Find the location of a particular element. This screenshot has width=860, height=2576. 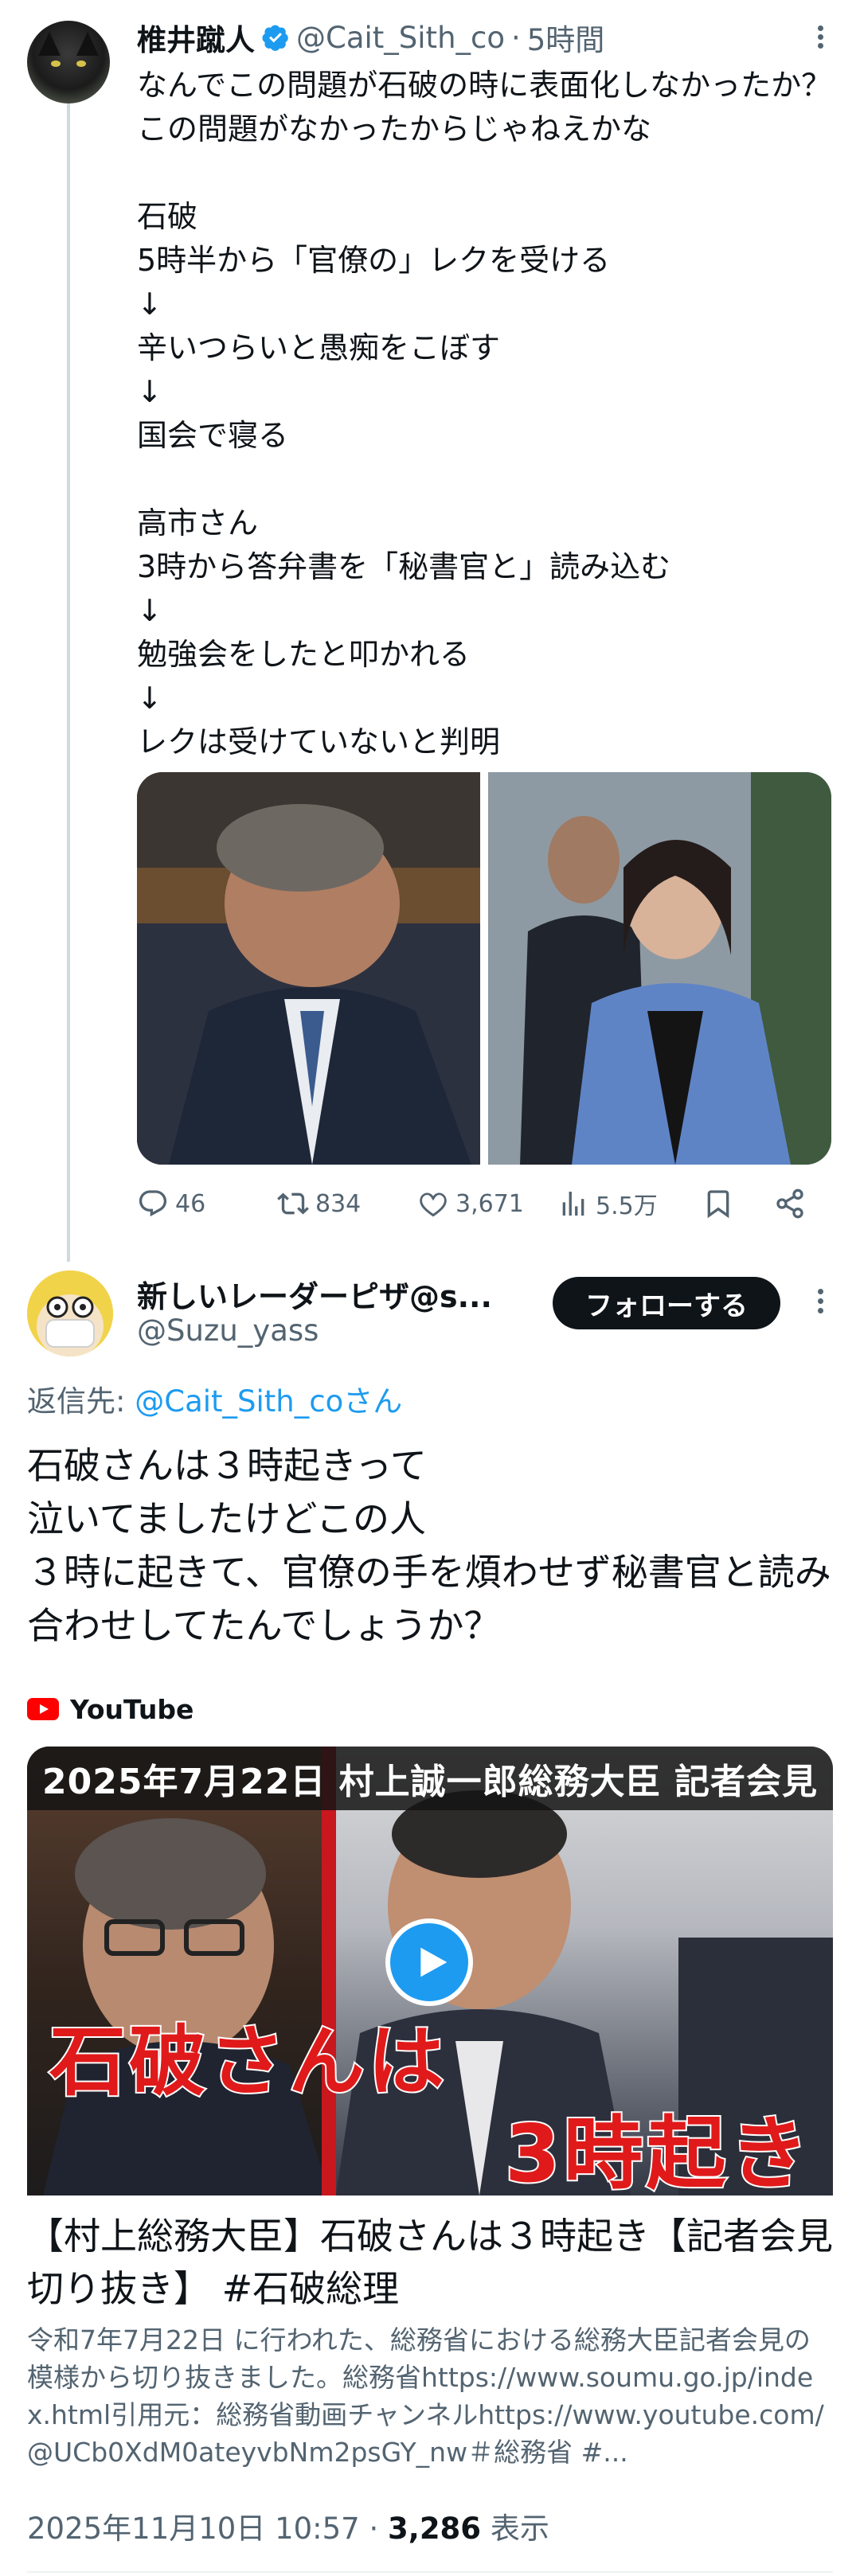

thumbnail-overlay-text: 3時起き is located at coordinates (657, 2150).